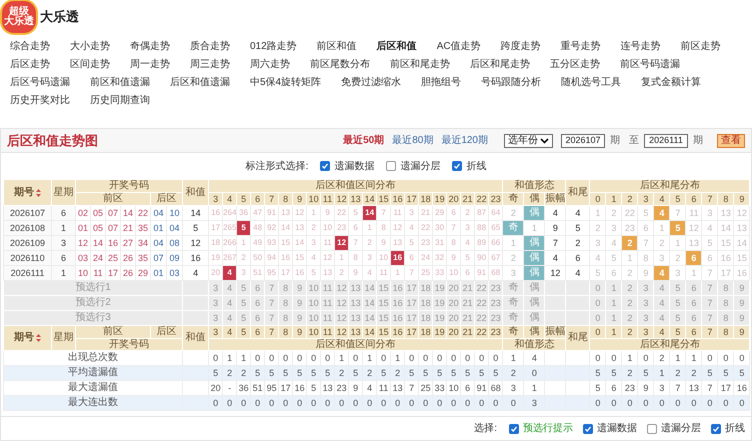 Image resolution: width=752 pixels, height=441 pixels. What do you see at coordinates (521, 83) in the screenshot?
I see `nav-link: 号码跟随分析` at bounding box center [521, 83].